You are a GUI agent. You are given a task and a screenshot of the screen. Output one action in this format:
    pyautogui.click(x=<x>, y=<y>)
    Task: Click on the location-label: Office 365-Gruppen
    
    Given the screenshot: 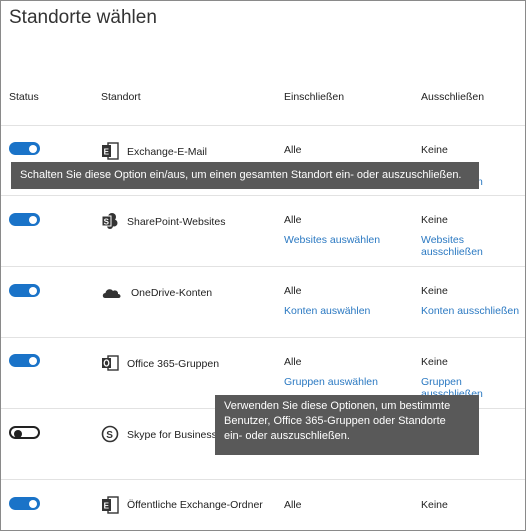 What is the action you would take?
    pyautogui.click(x=173, y=364)
    